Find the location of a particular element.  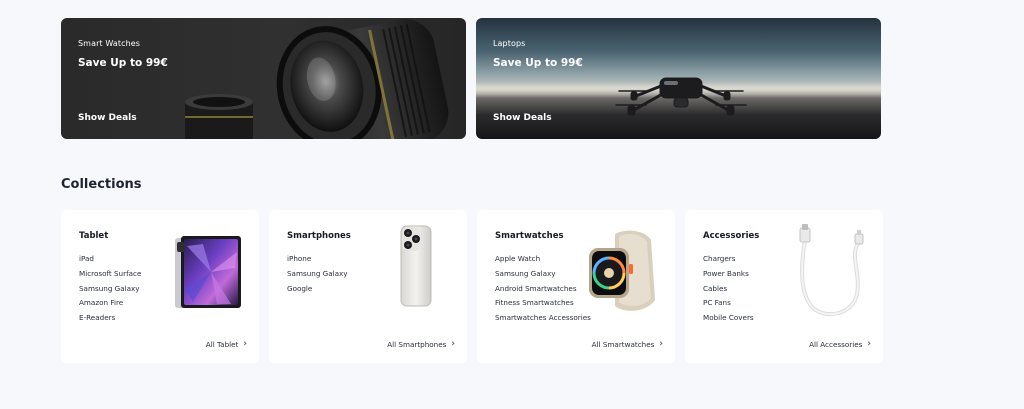

list-item: Cables is located at coordinates (728, 289).